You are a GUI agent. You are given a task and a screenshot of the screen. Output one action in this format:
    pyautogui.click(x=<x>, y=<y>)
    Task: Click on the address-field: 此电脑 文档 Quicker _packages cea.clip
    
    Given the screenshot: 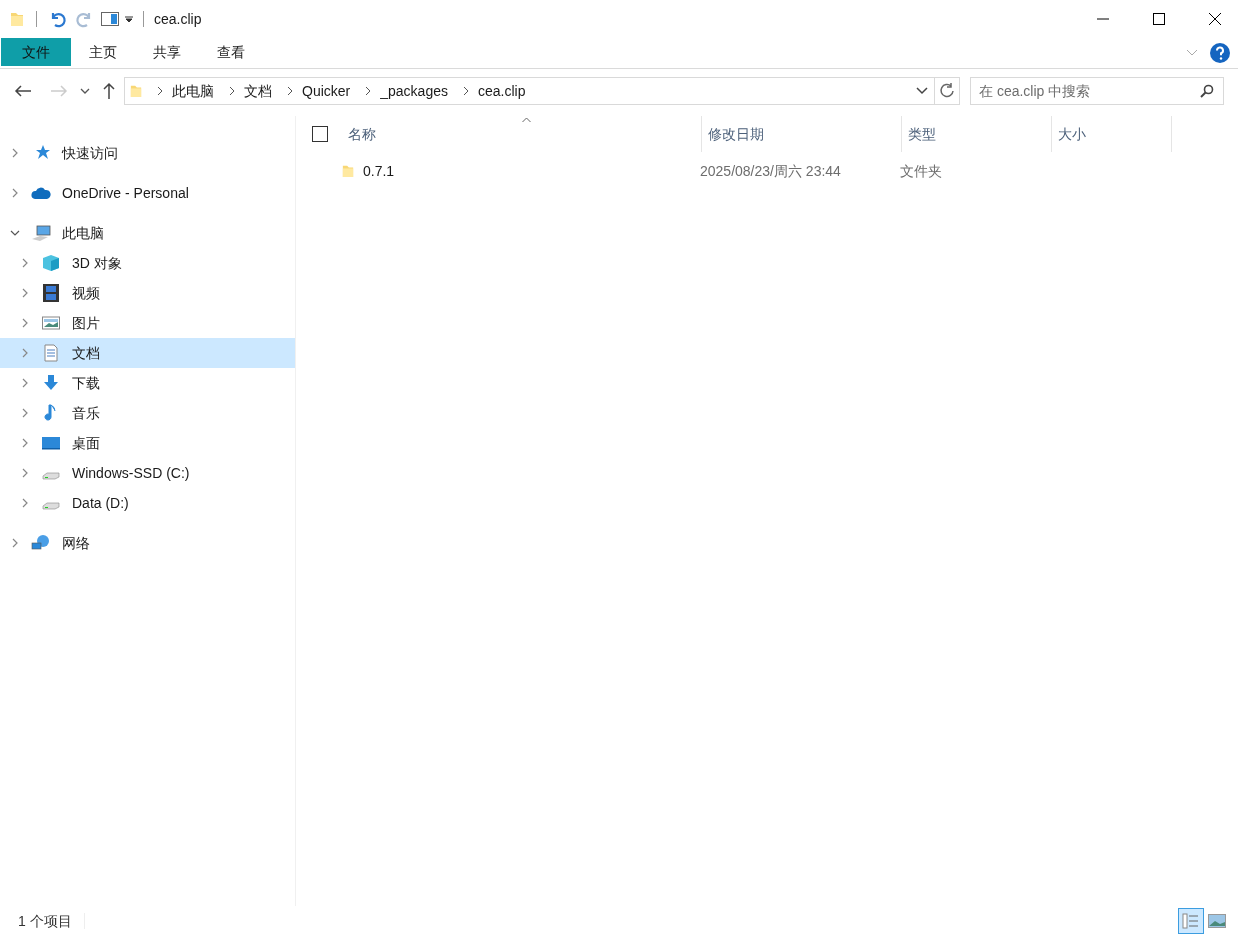 What is the action you would take?
    pyautogui.click(x=542, y=91)
    